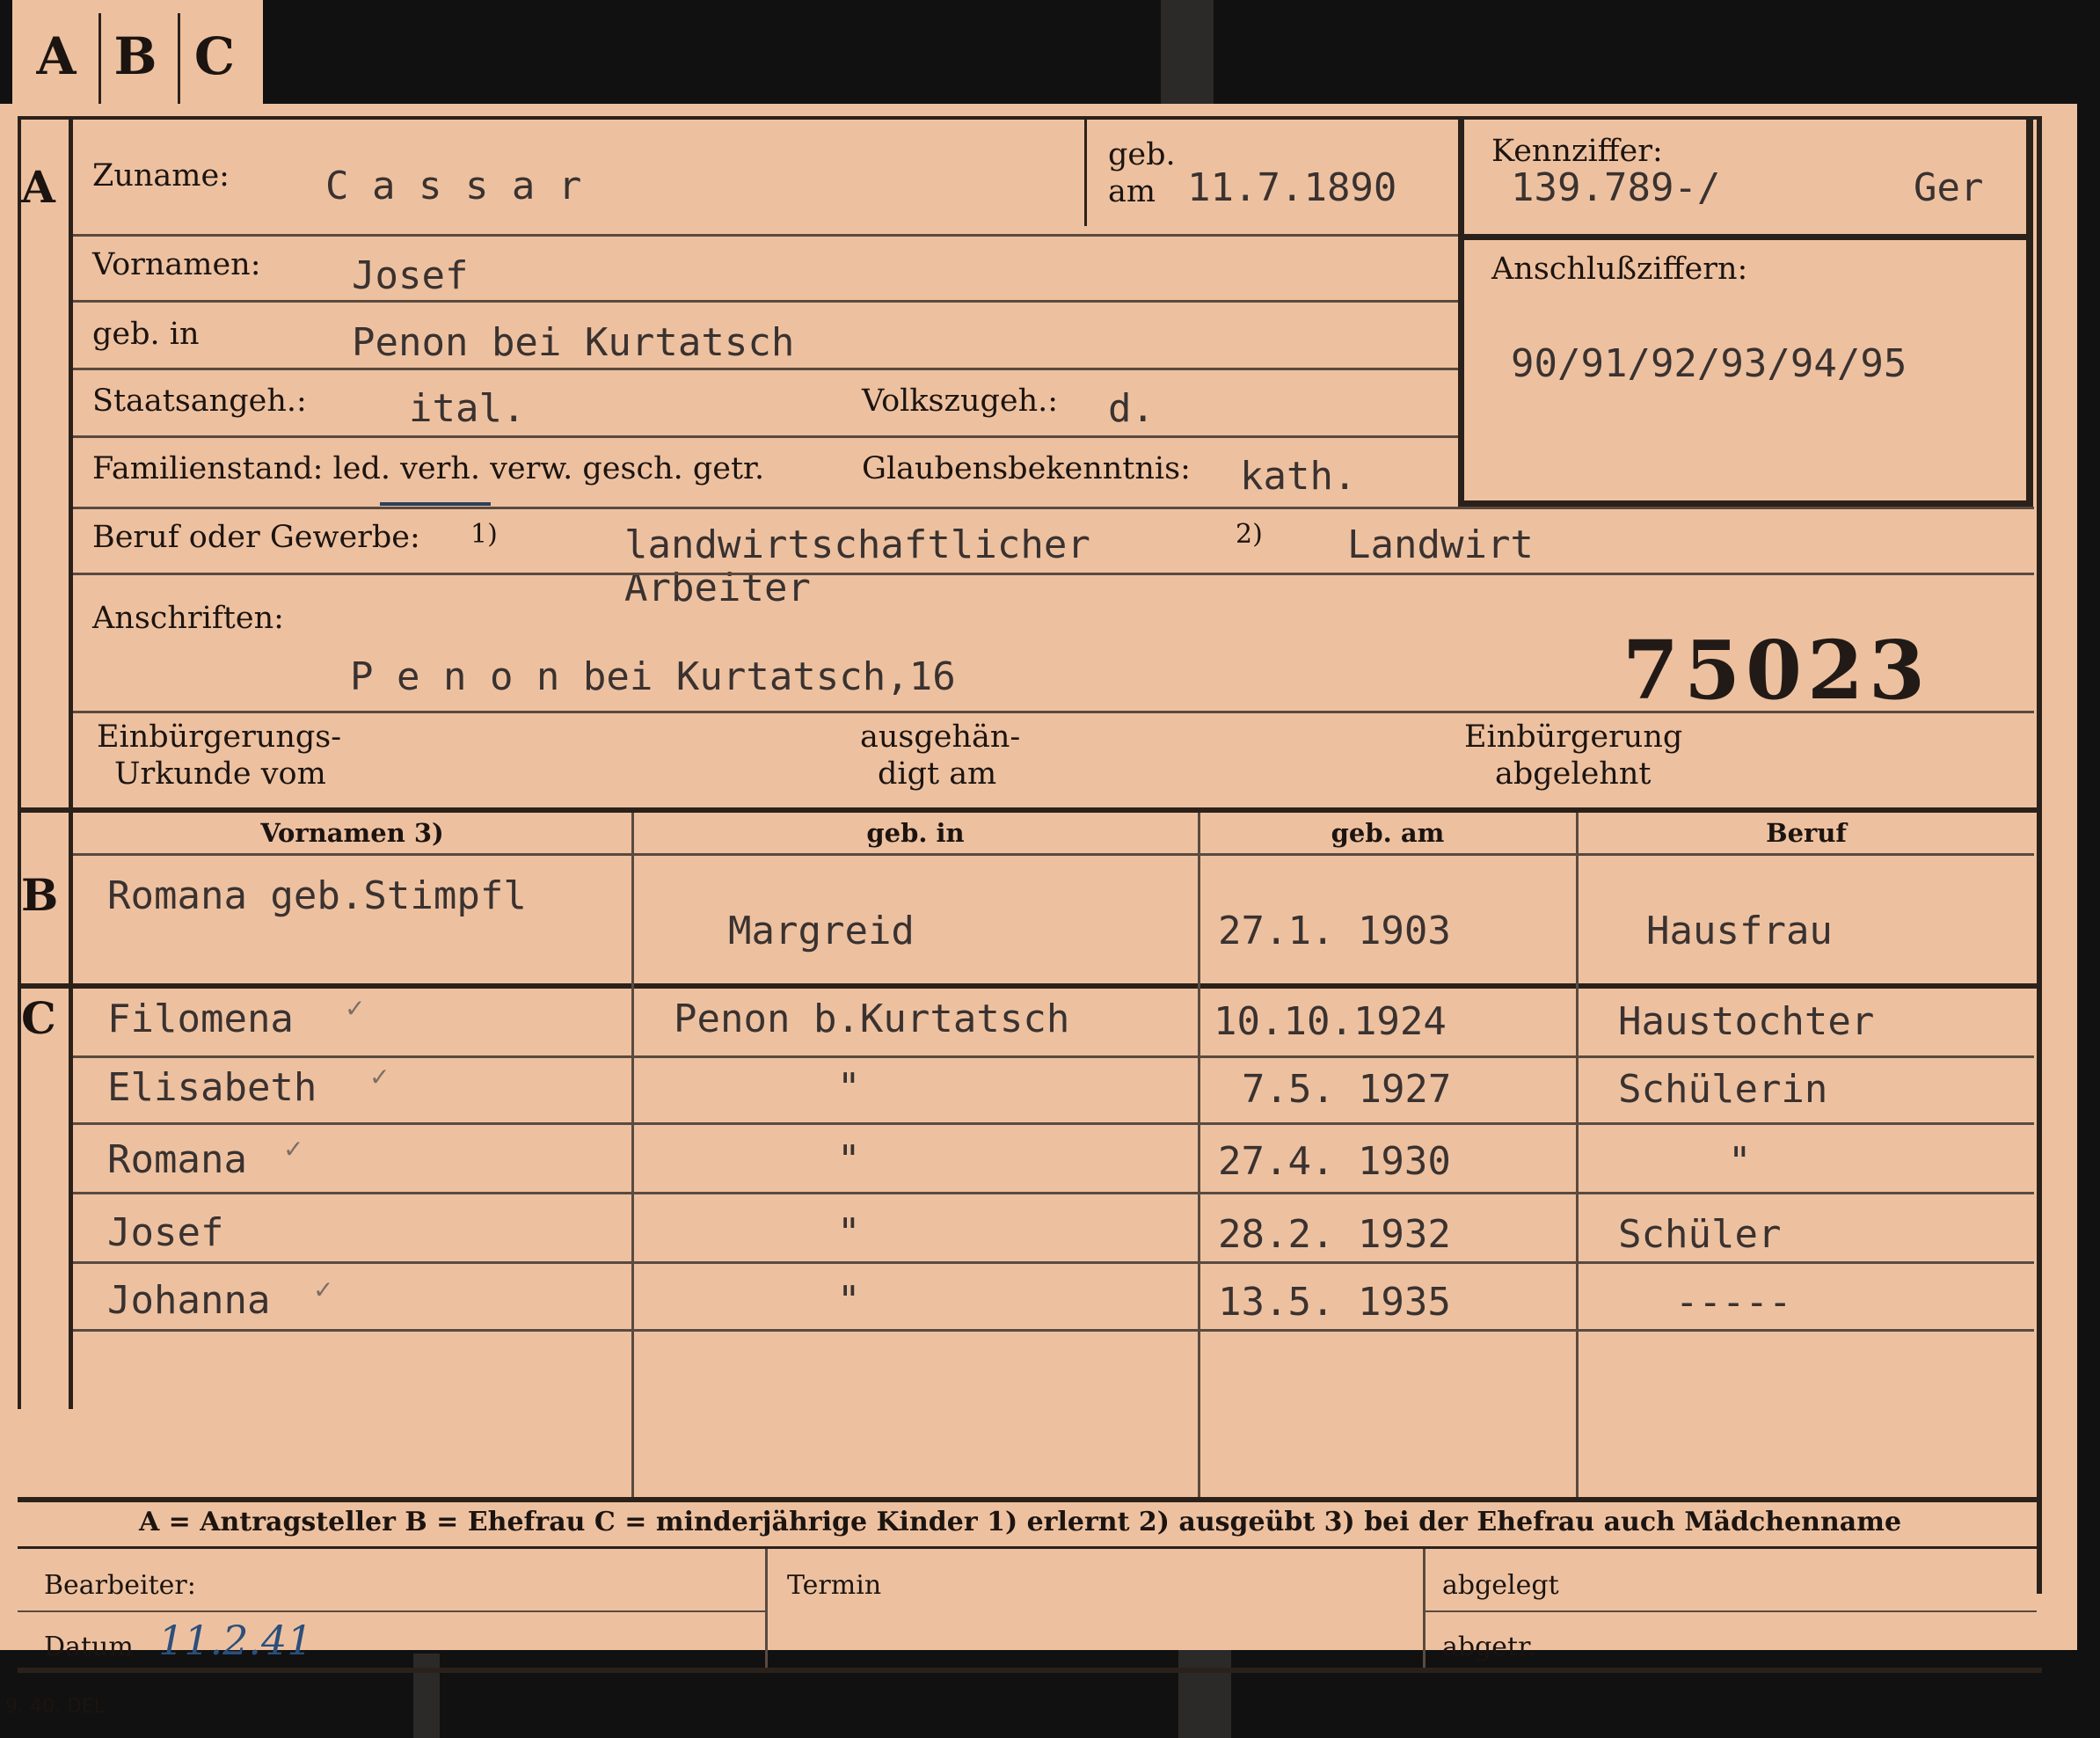  What do you see at coordinates (2040, 855) in the screenshot?
I see `frame-right` at bounding box center [2040, 855].